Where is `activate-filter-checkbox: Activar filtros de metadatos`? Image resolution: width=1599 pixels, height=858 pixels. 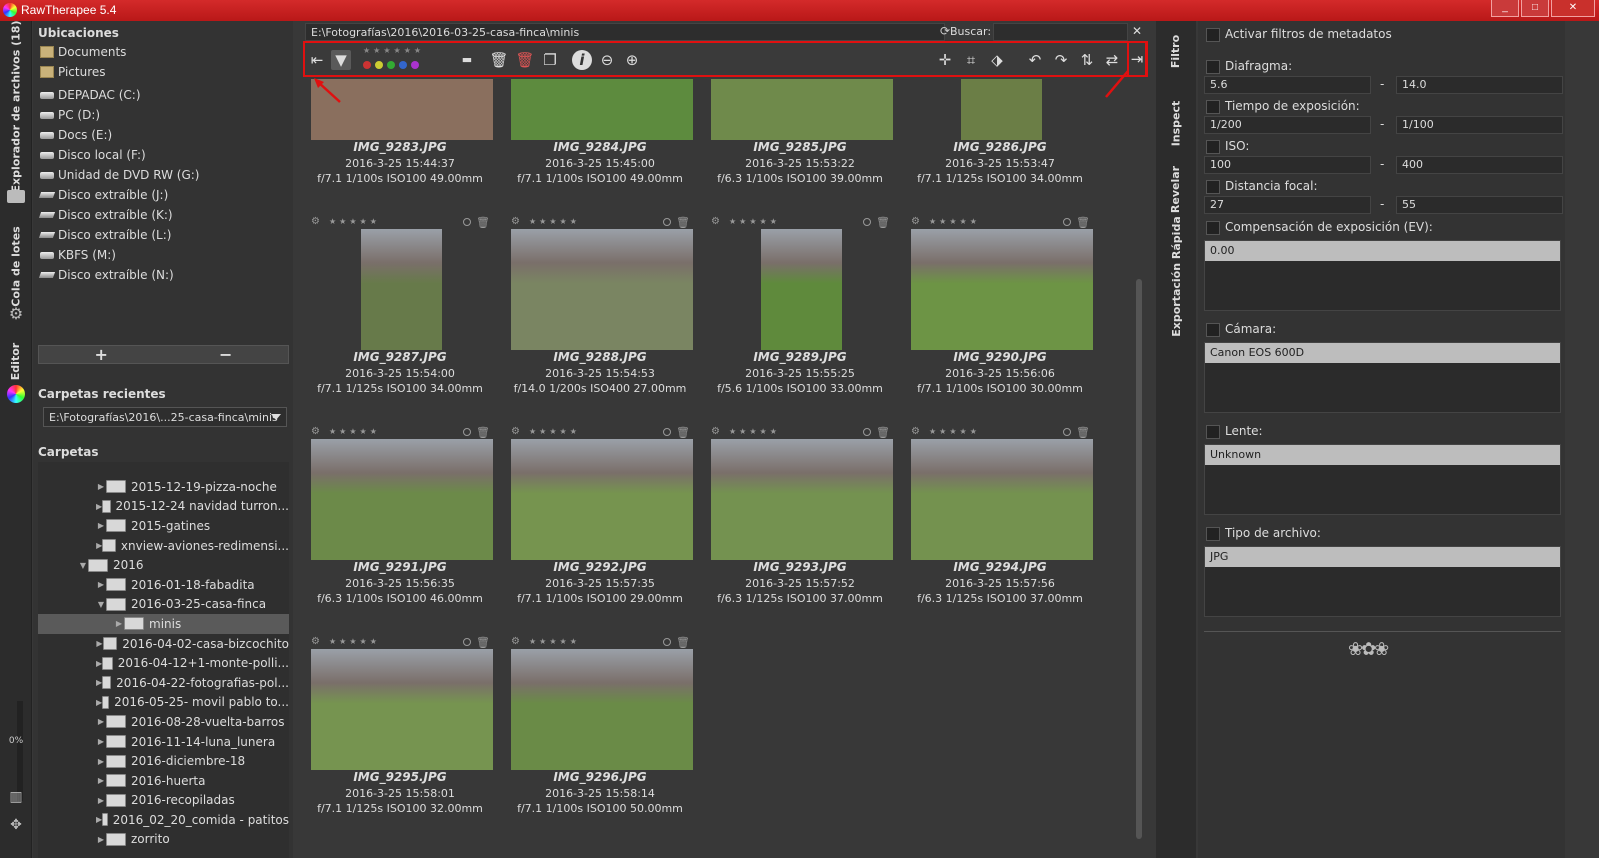
activate-filter-checkbox: Activar filtros de metadatos is located at coordinates (1299, 34).